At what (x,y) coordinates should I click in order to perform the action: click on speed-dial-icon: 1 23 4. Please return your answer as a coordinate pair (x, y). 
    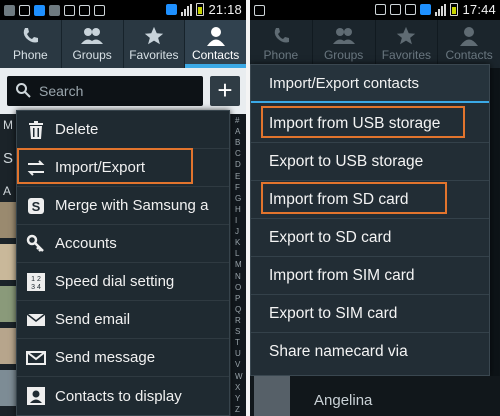
    Looking at the image, I should click on (36, 282).